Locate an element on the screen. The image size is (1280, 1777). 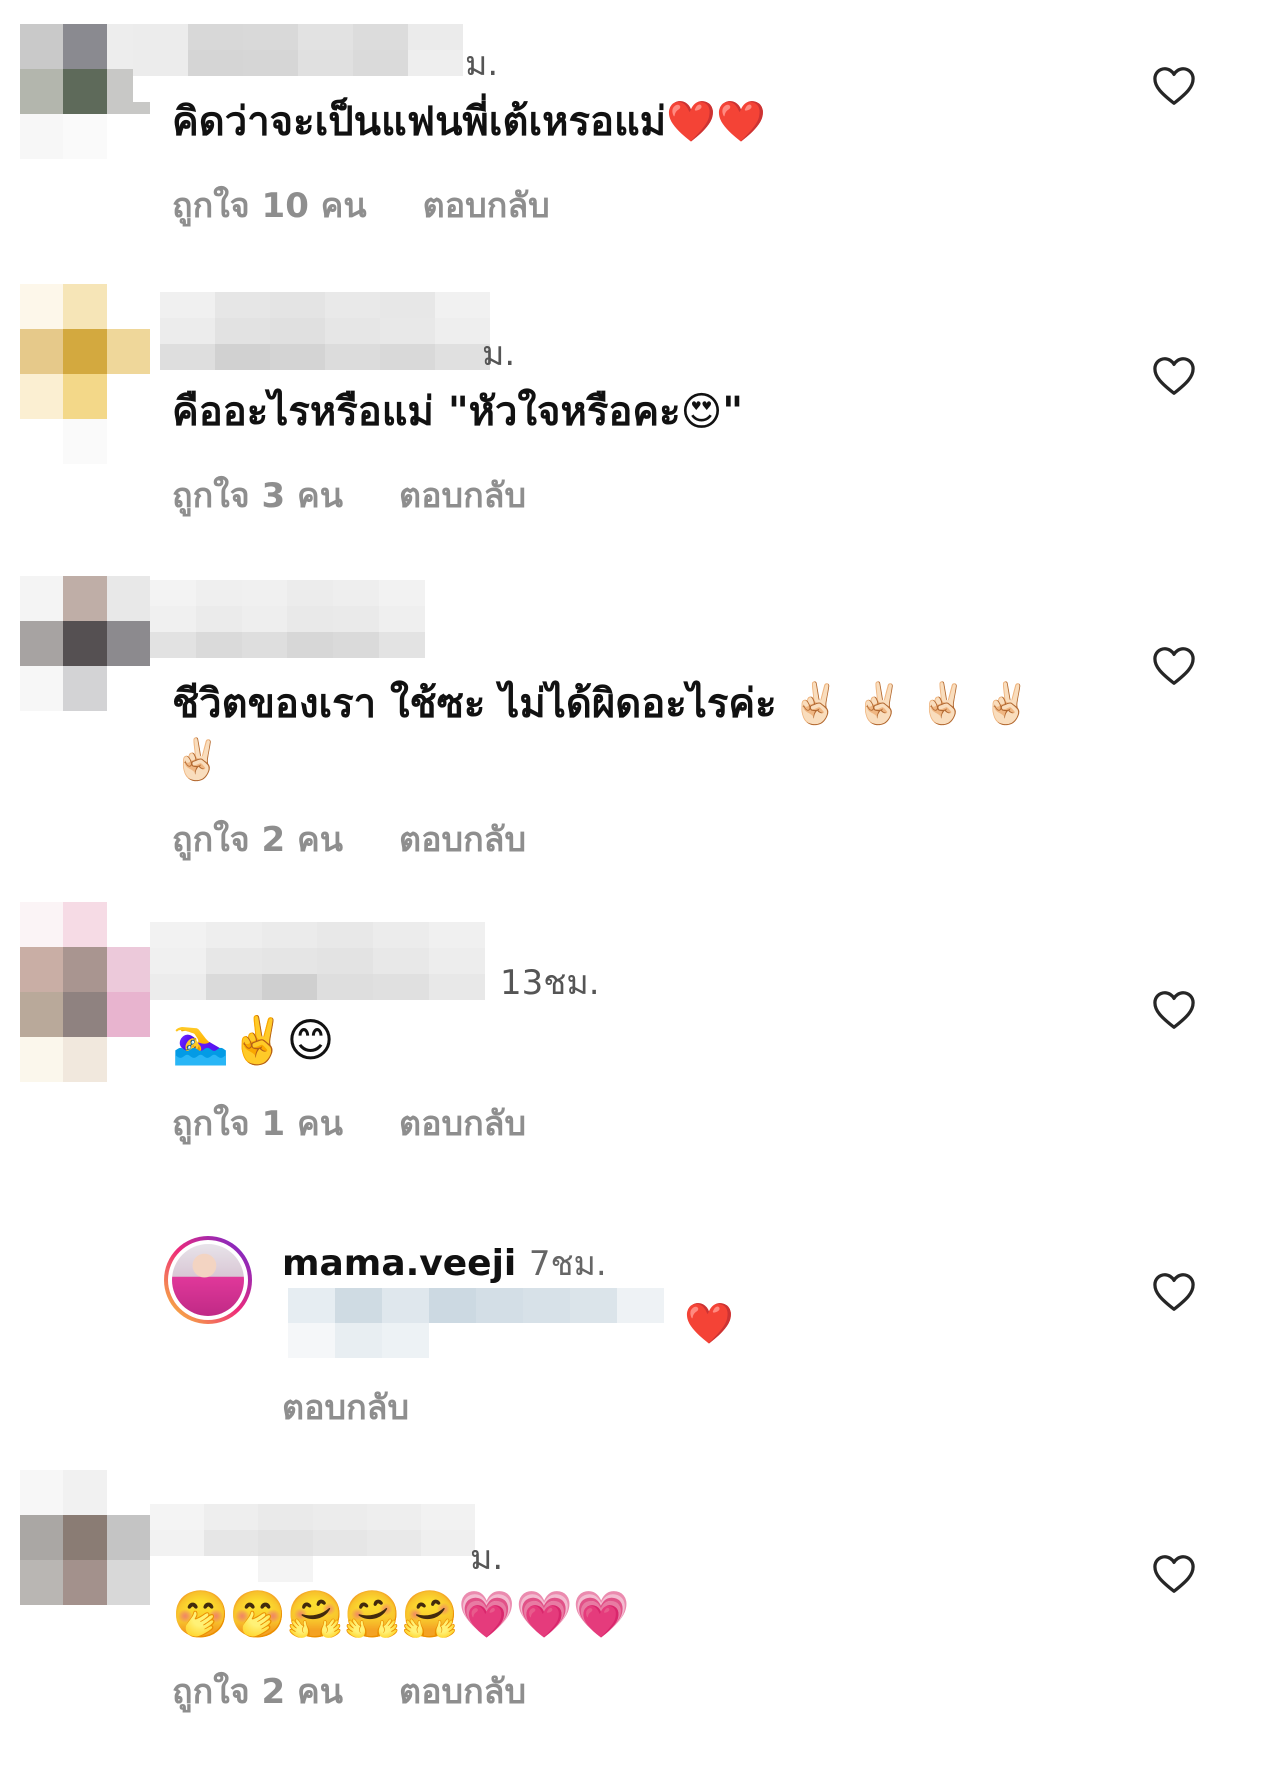
likes-count-link: ถูกใจ 10 คน is located at coordinates (269, 205).